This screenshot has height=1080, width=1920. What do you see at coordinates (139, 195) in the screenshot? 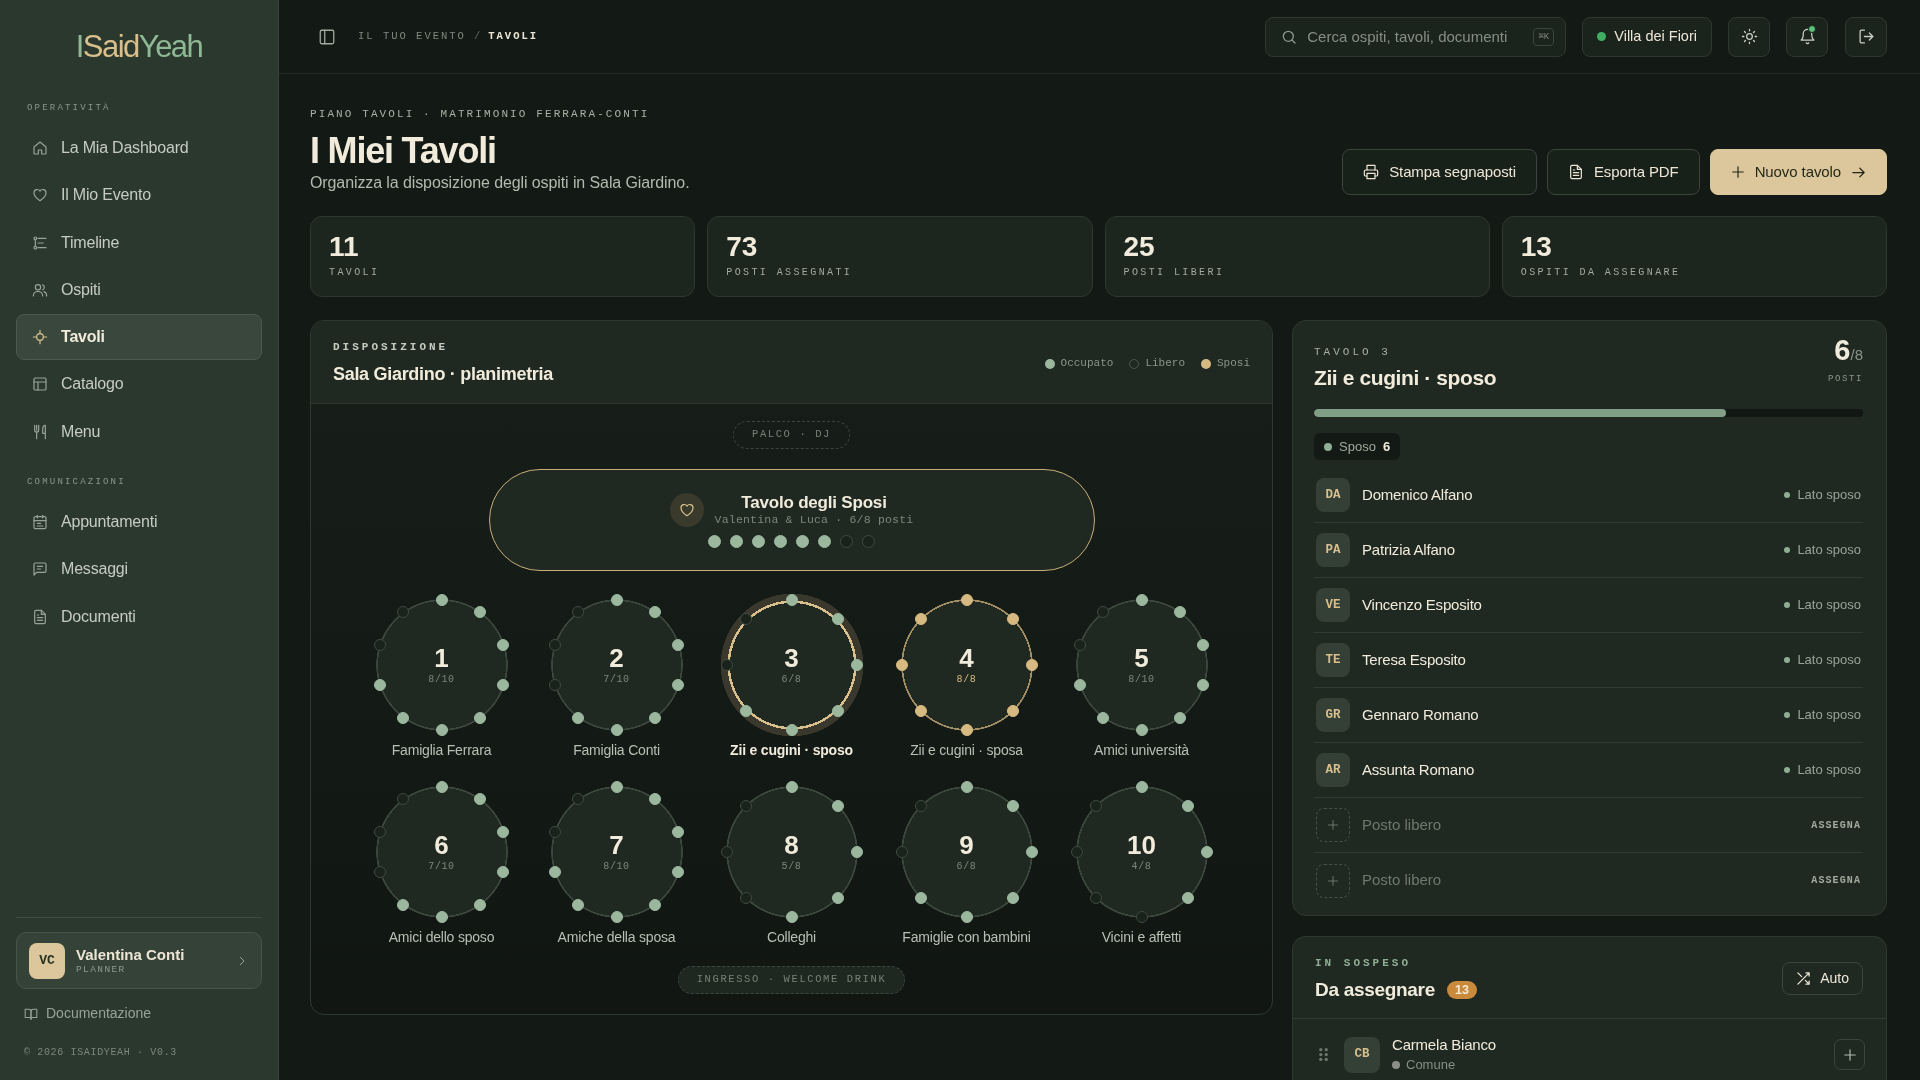
I see `nav-item: Il Mio Evento` at bounding box center [139, 195].